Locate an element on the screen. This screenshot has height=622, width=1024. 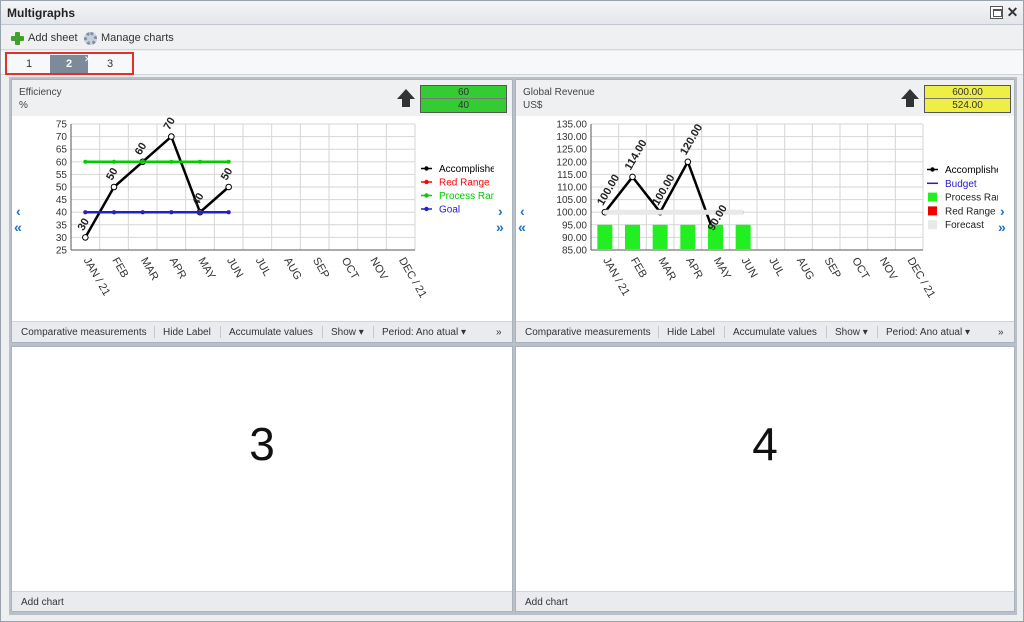
panel-3-footer: Add chart is located at coordinates (262, 601).